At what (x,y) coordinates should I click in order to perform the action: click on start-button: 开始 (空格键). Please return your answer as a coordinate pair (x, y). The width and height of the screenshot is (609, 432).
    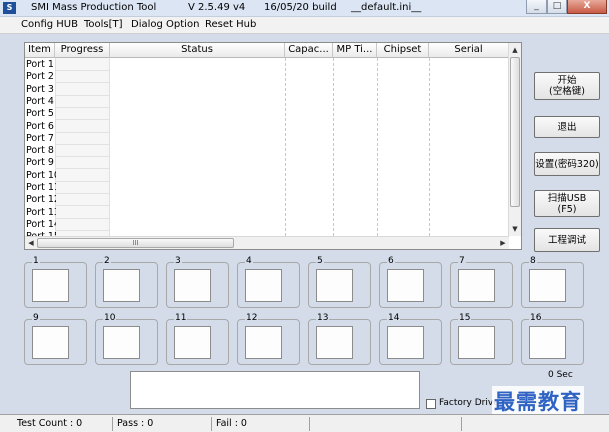
    Looking at the image, I should click on (567, 86).